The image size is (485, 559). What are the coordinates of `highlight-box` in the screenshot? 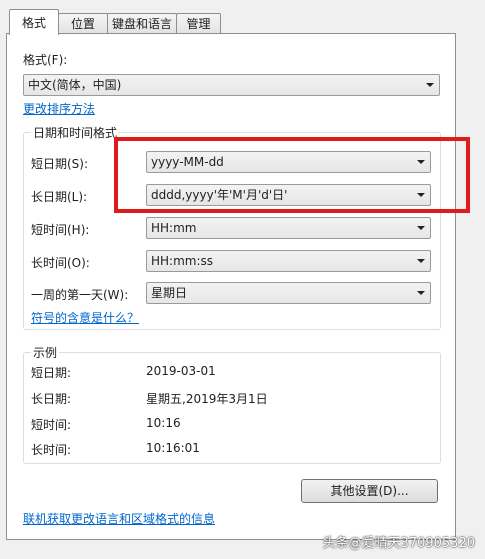 It's located at (292, 175).